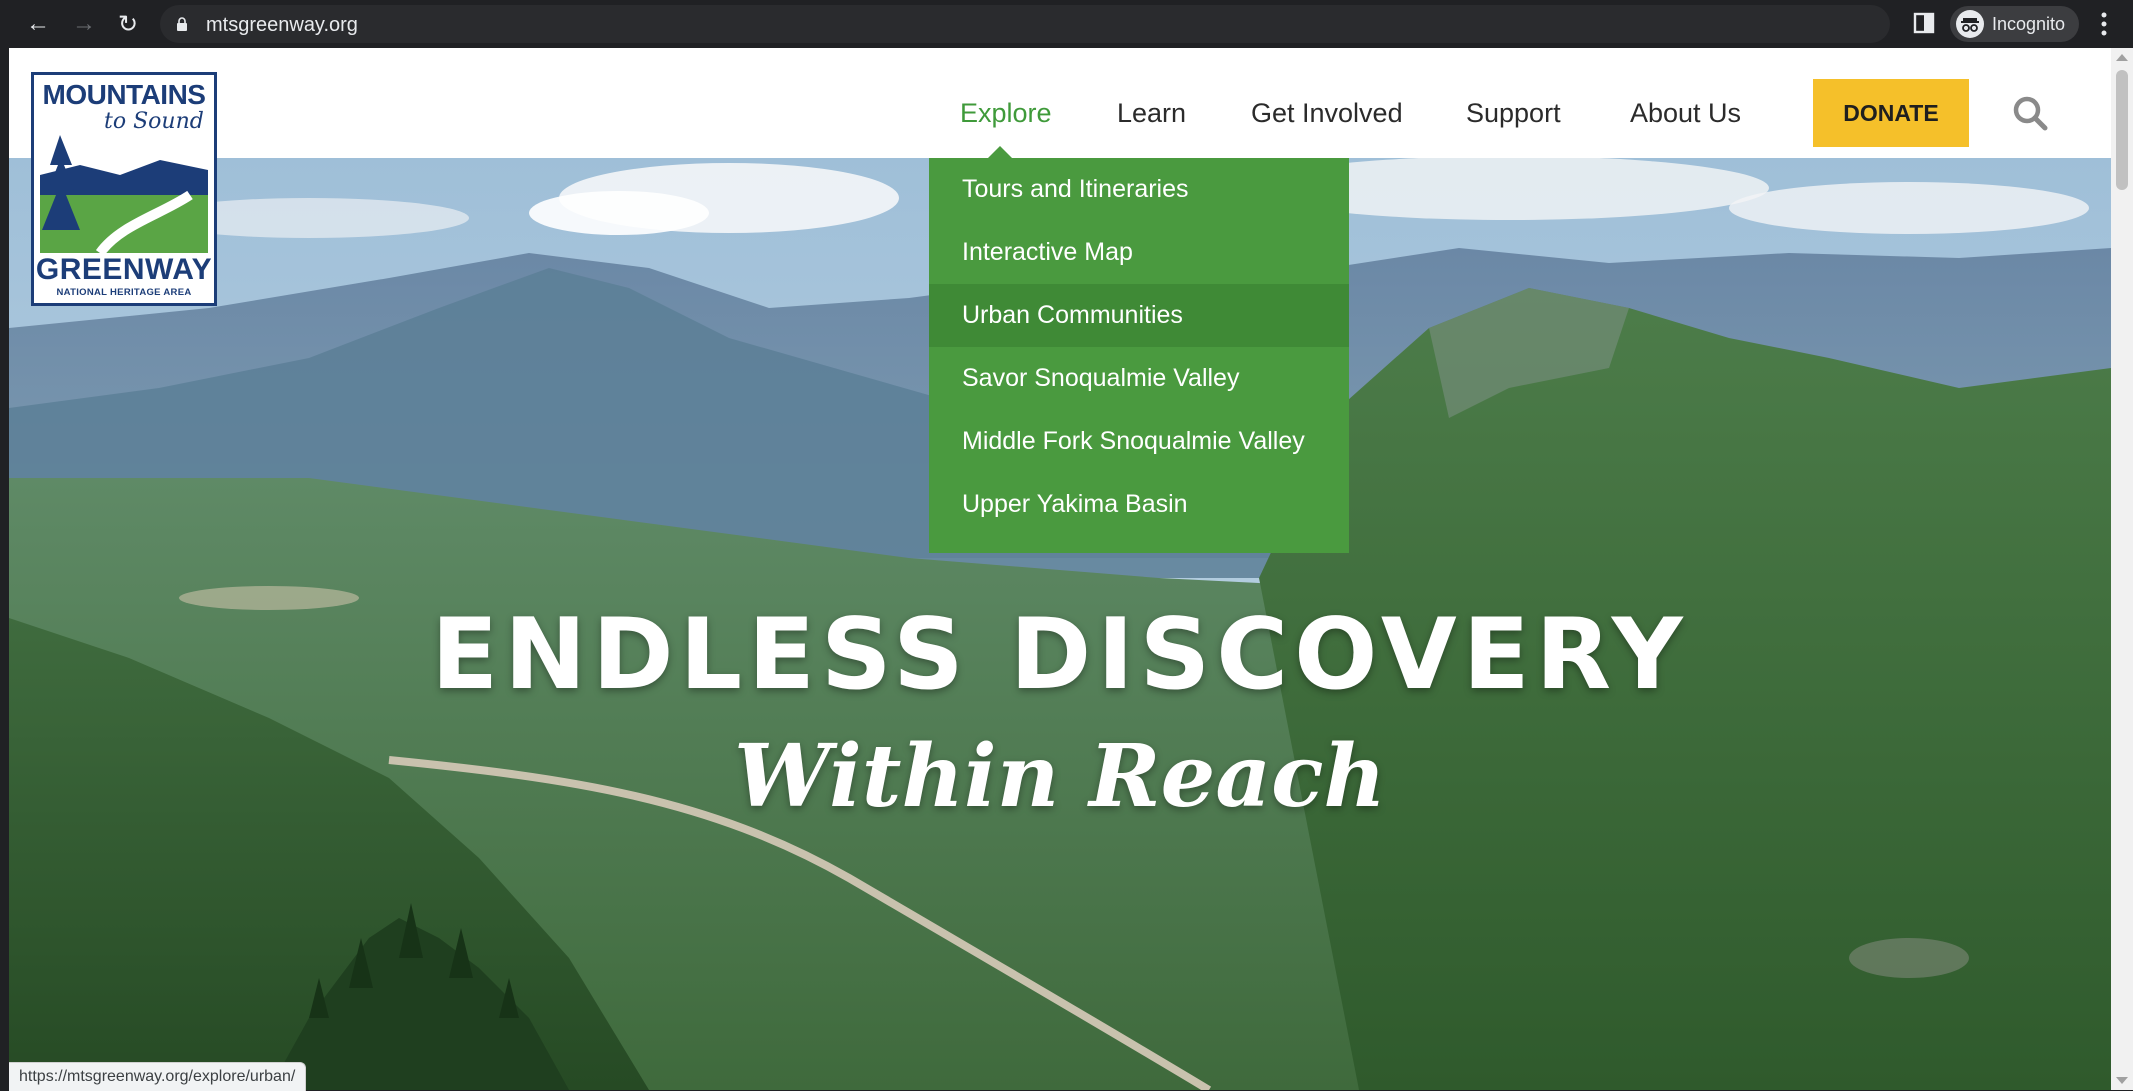 Image resolution: width=2133 pixels, height=1091 pixels. Describe the element at coordinates (124, 292) in the screenshot. I see `logo-line-heritage: NATIONAL HERITAGE AREA` at that location.